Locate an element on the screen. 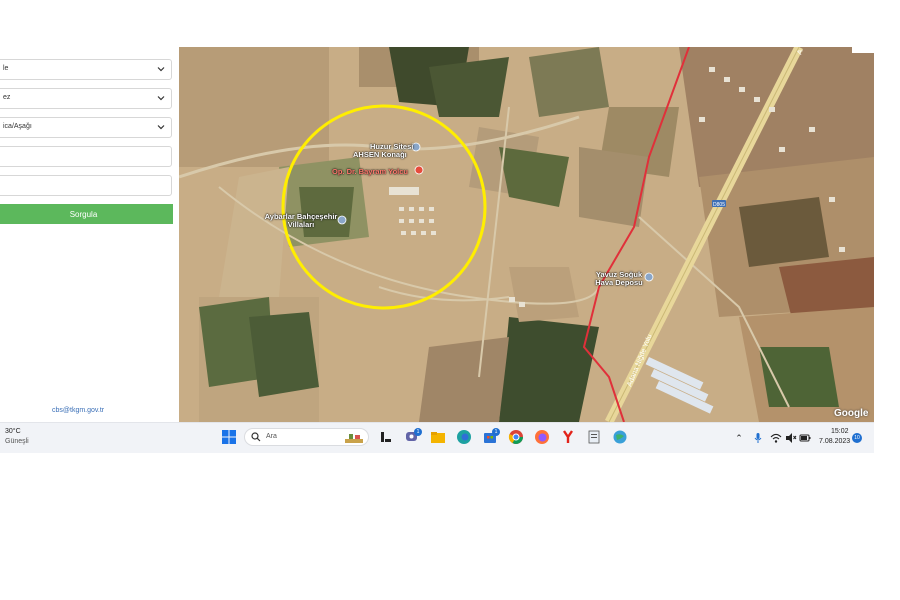  parcel-number-input is located at coordinates (86, 185).